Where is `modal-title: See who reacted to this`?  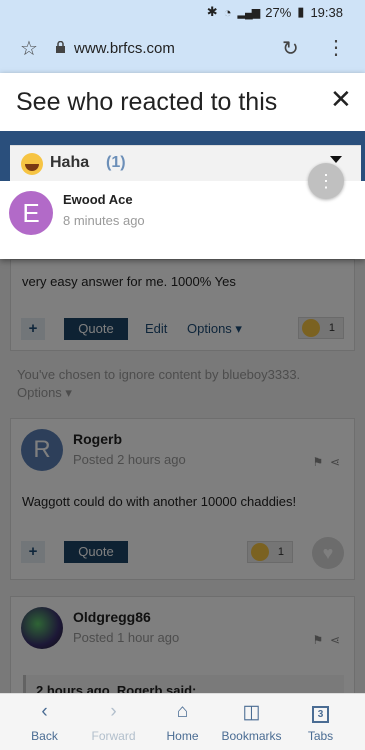
modal-title: See who reacted to this is located at coordinates (147, 102).